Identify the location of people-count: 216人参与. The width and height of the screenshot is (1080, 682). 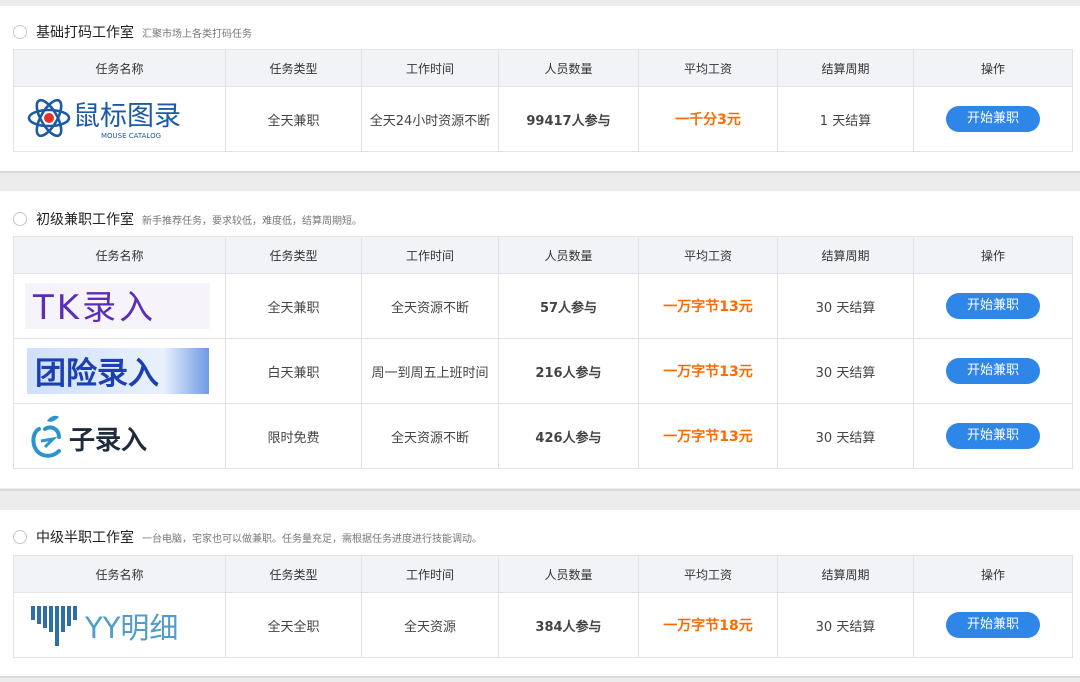
(568, 371).